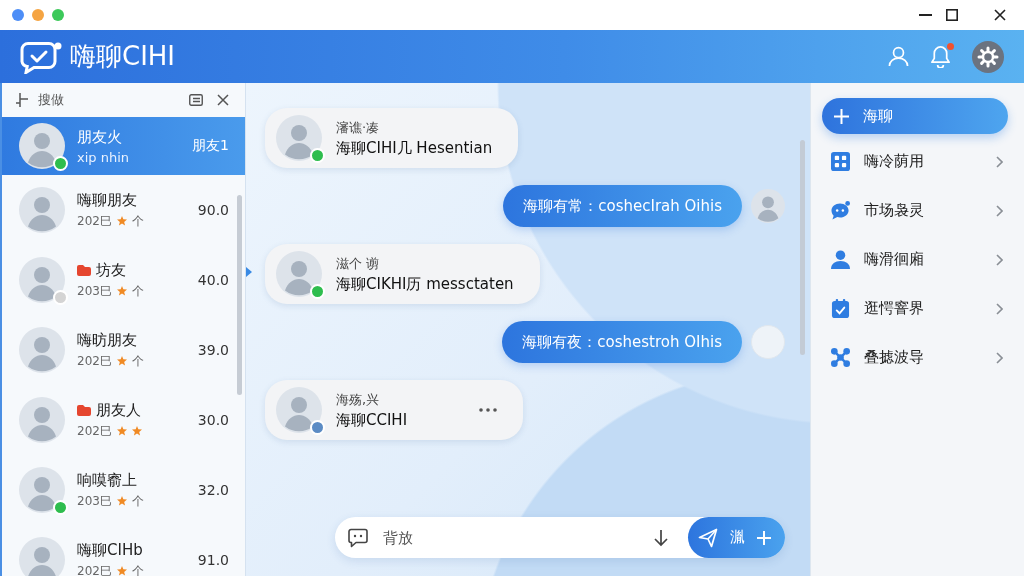  I want to click on message-text: 海聊有常：coshecIrah Oihis, so click(622, 206).